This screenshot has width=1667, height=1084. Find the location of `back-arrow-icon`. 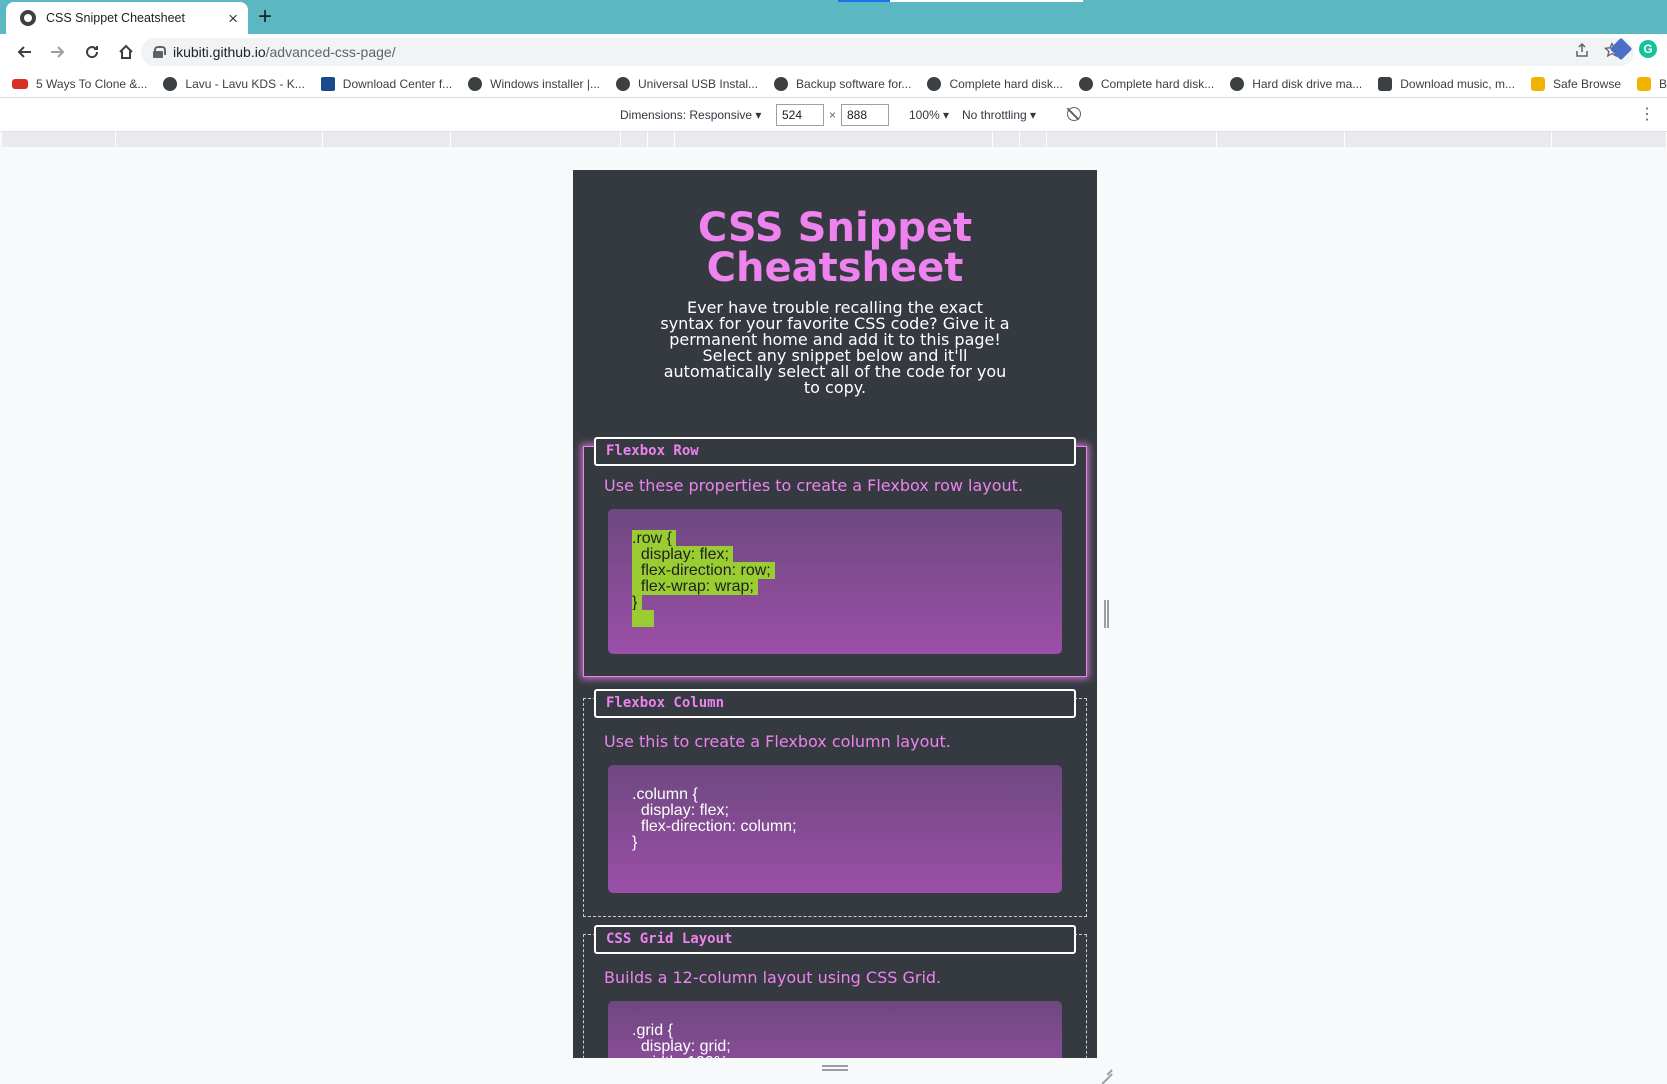

back-arrow-icon is located at coordinates (24, 52).